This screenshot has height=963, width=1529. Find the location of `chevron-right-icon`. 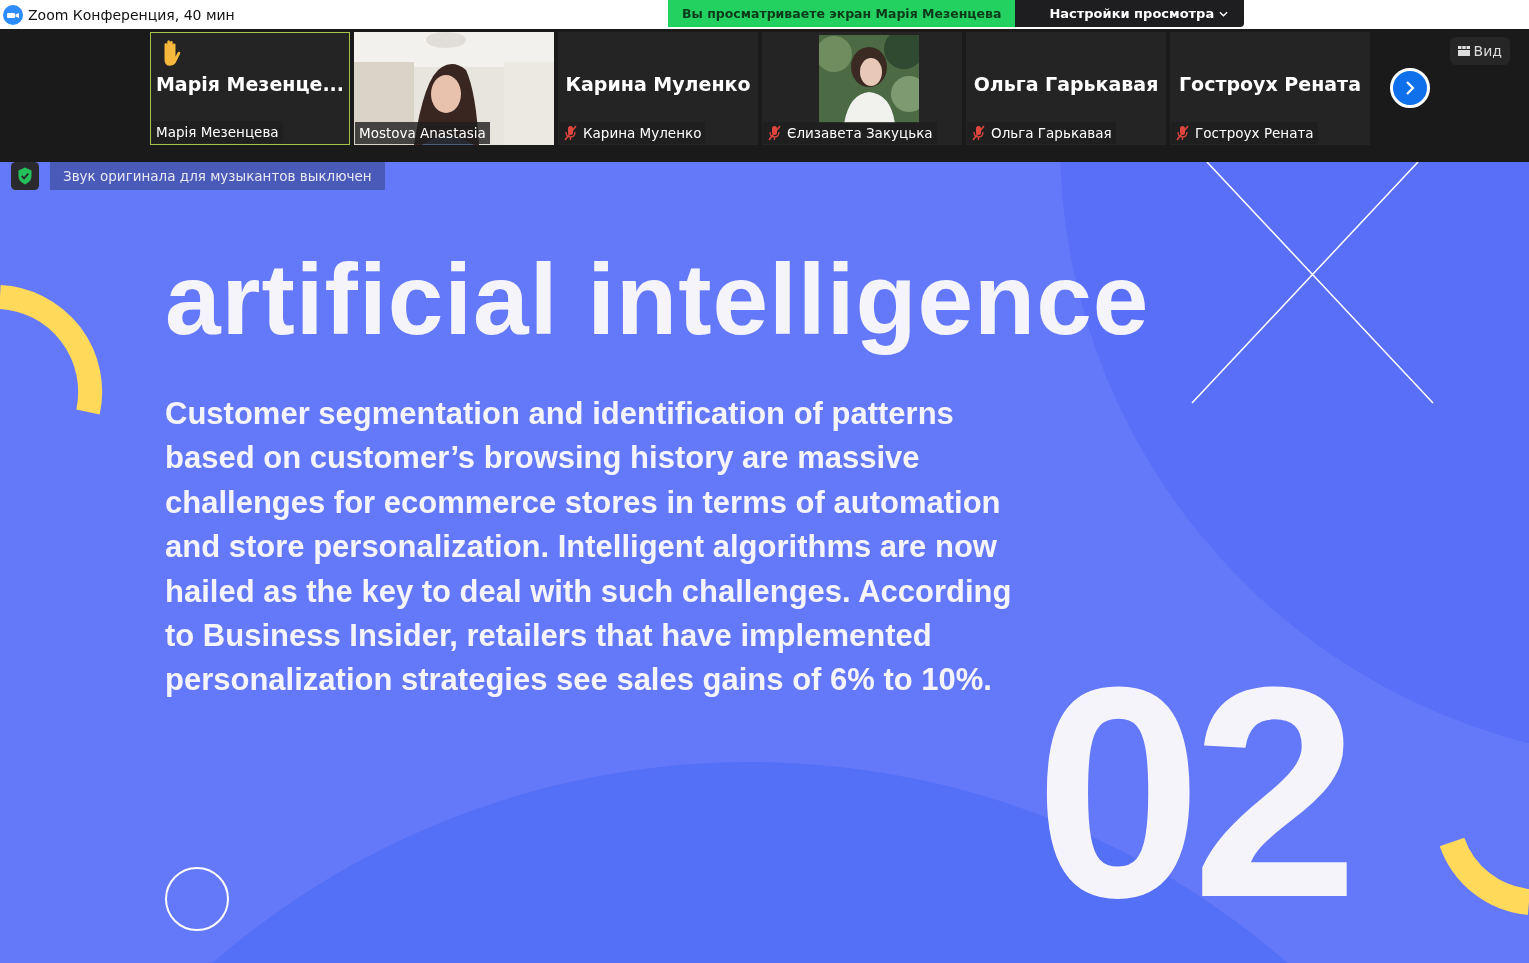

chevron-right-icon is located at coordinates (1410, 88).